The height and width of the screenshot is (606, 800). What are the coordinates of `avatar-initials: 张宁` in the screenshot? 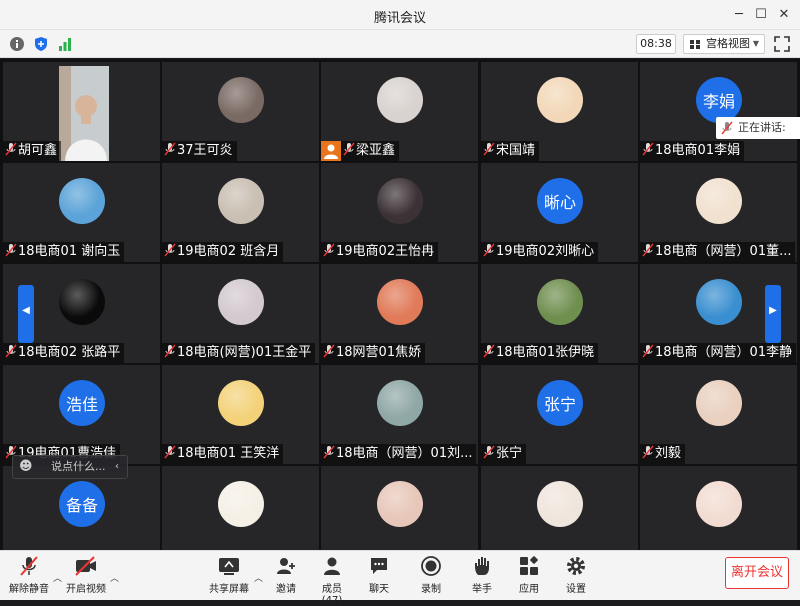 It's located at (560, 403).